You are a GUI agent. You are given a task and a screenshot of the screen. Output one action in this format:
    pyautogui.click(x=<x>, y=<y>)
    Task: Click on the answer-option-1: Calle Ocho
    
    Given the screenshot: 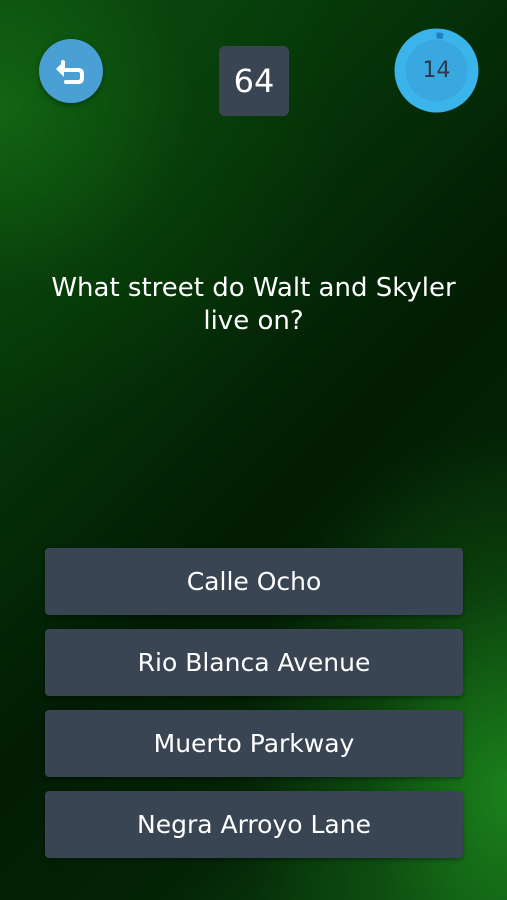 What is the action you would take?
    pyautogui.click(x=254, y=581)
    